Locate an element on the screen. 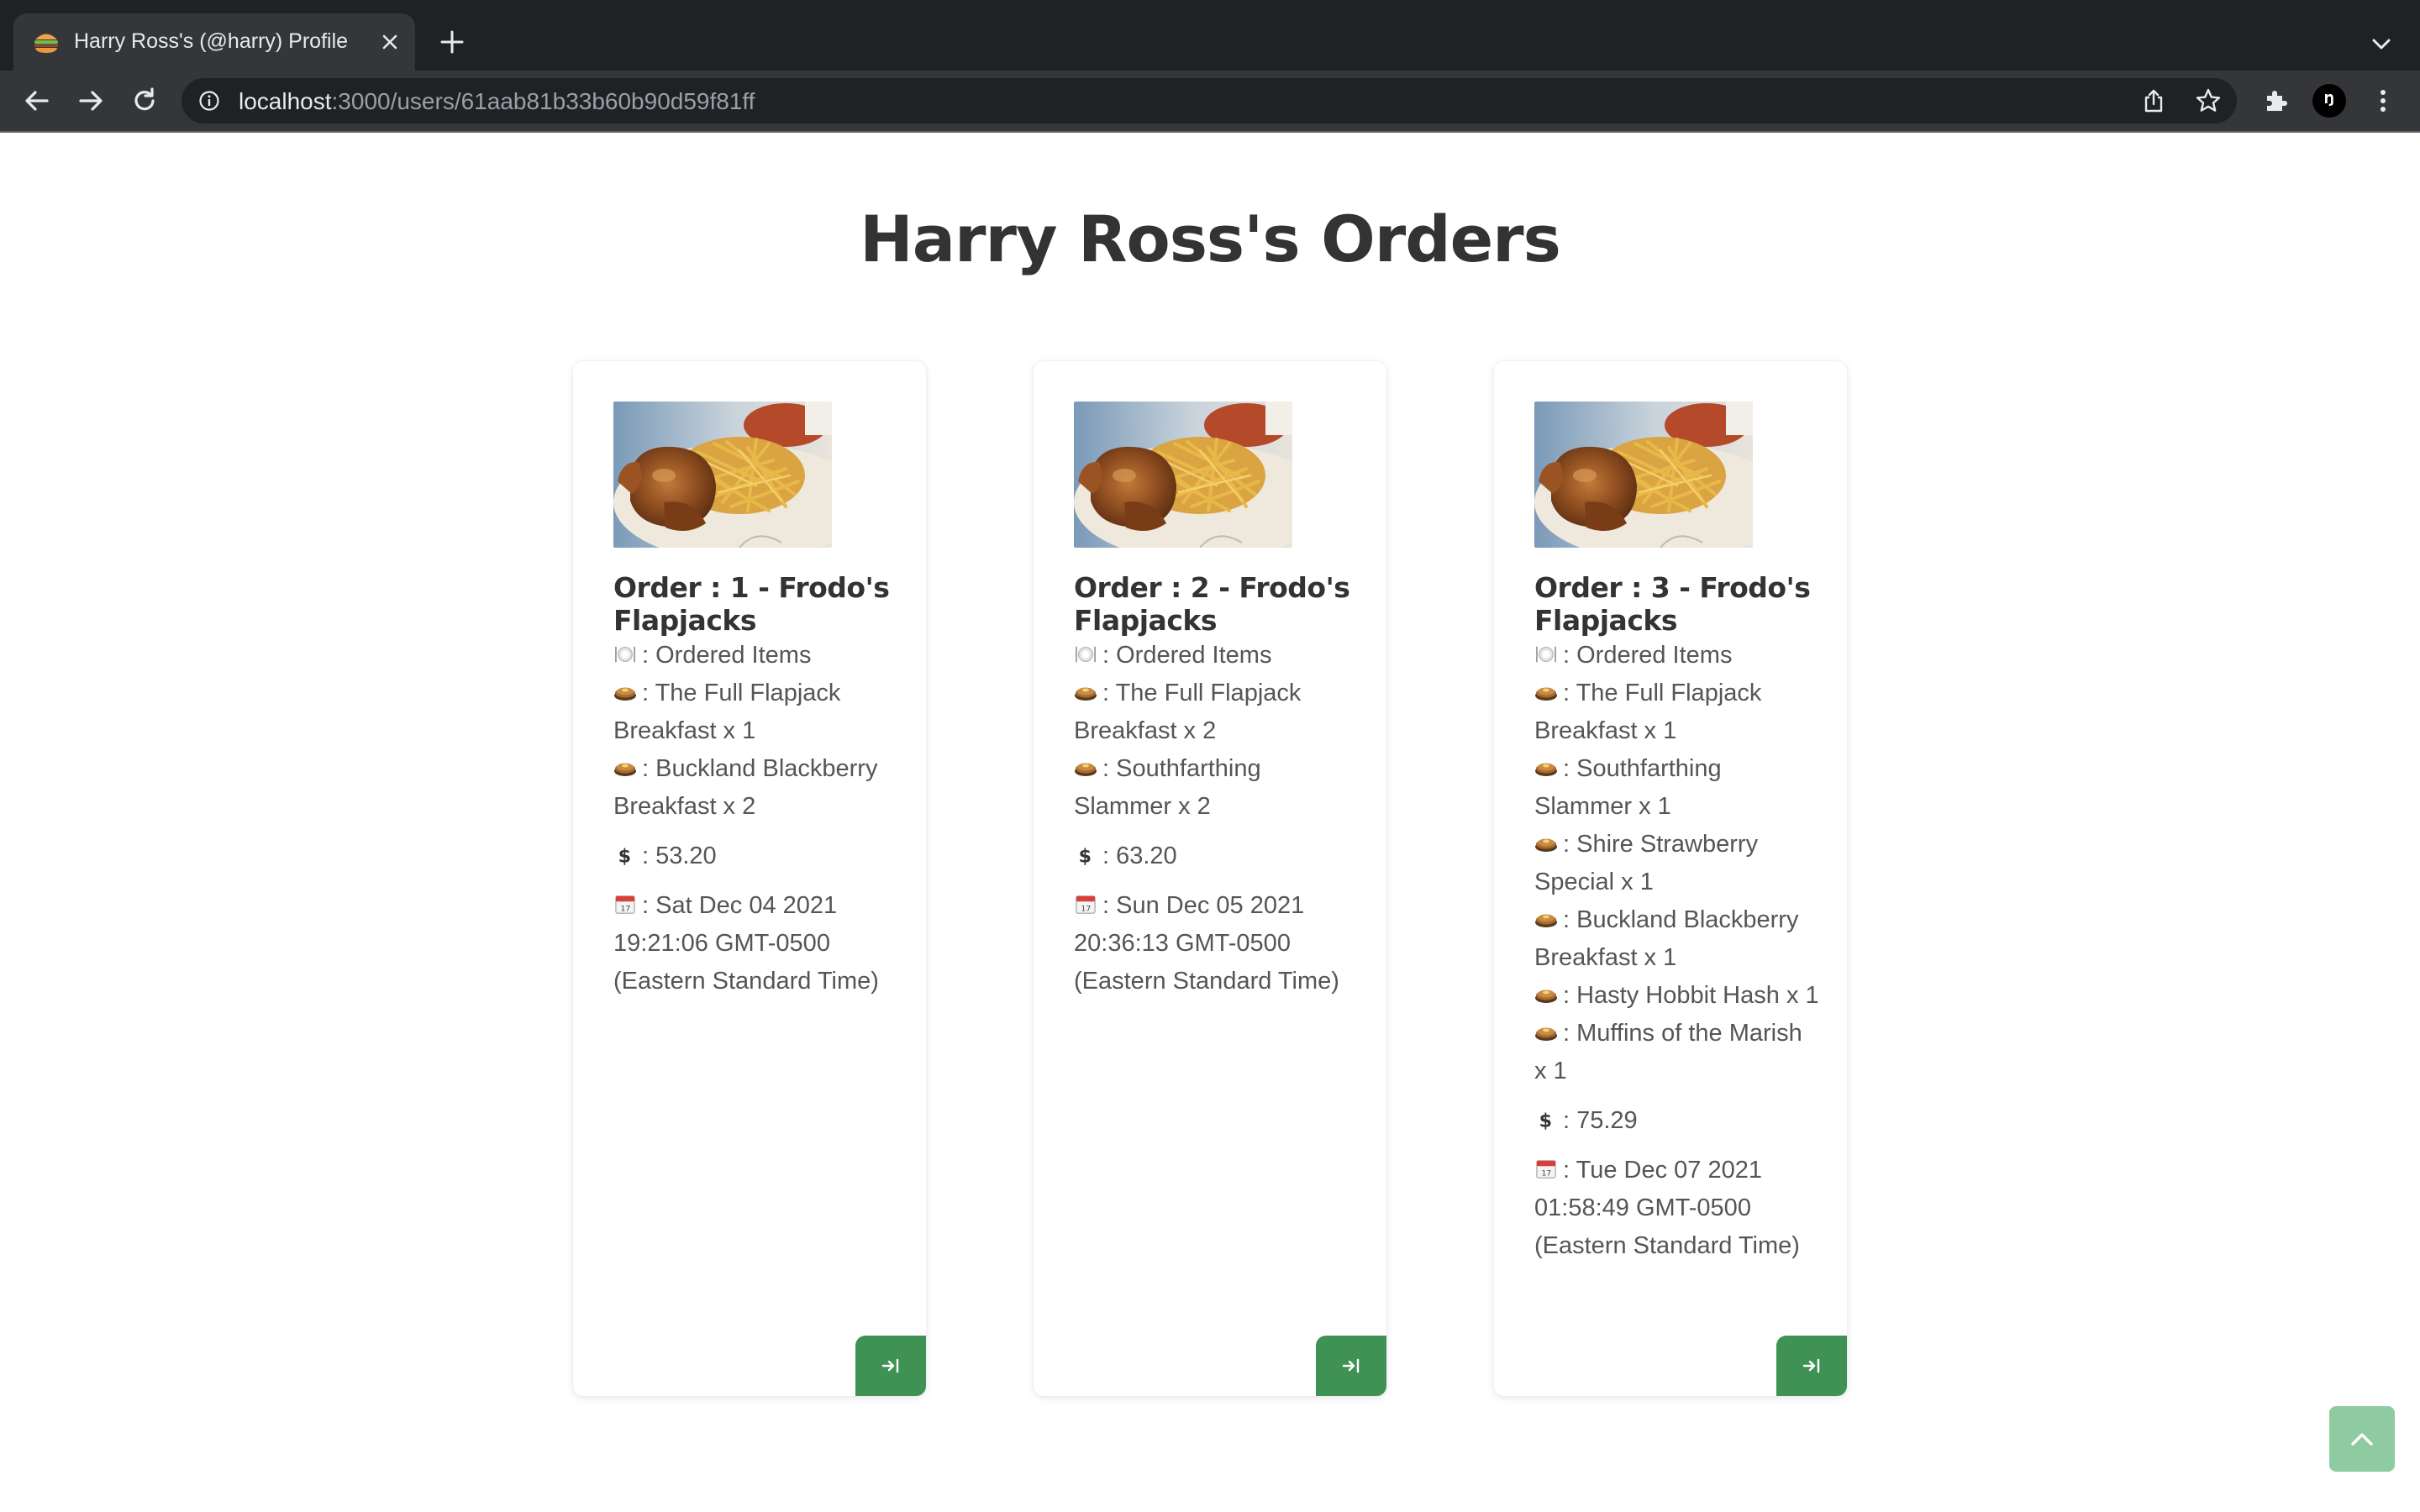 The height and width of the screenshot is (1512, 2420). puzzle-icon is located at coordinates (2275, 101).